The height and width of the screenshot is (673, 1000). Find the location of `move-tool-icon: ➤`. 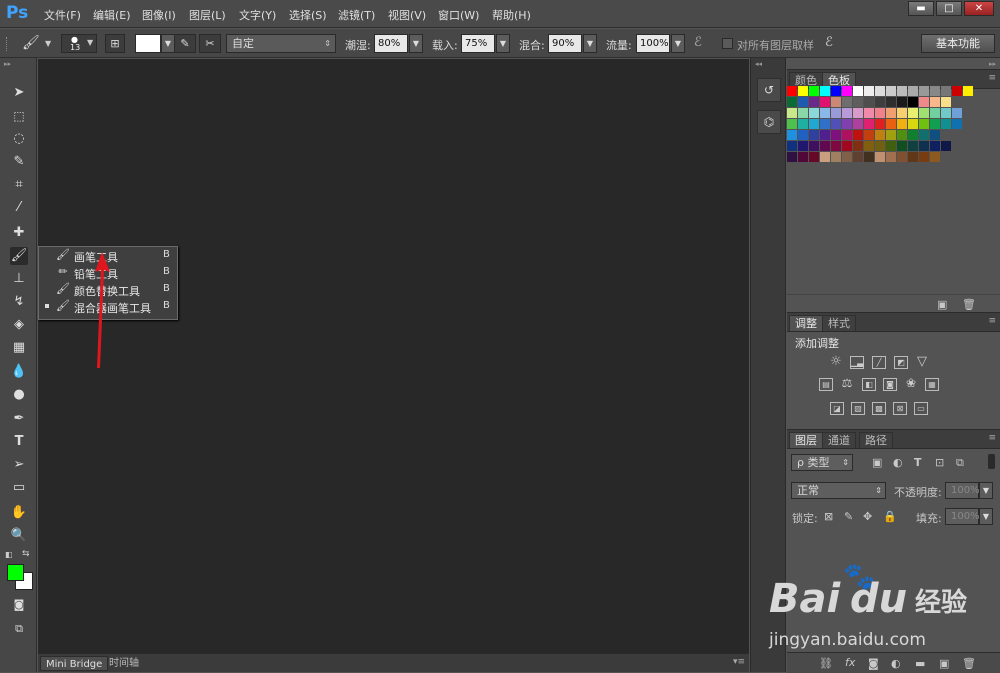

move-tool-icon: ➤ is located at coordinates (19, 93).